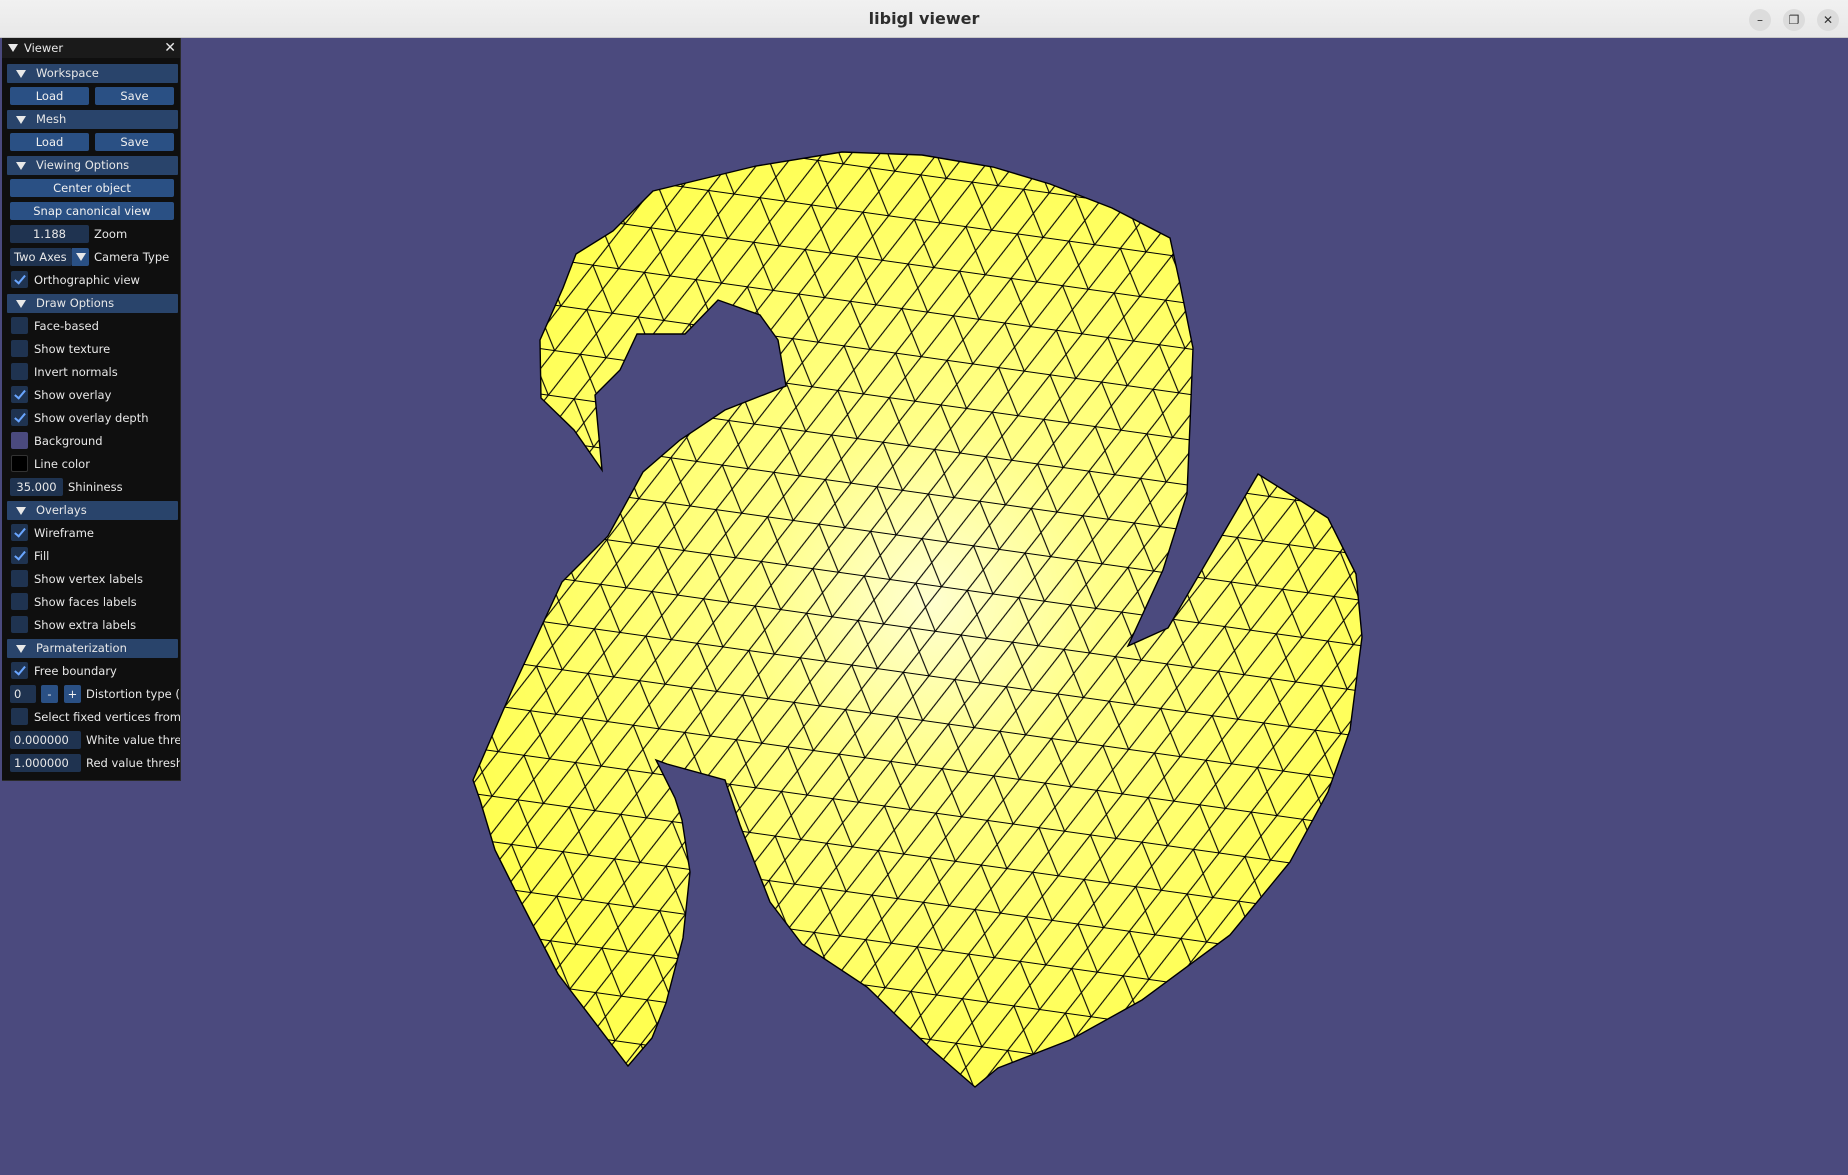  Describe the element at coordinates (85, 602) in the screenshot. I see `show-faces-labels-label: Show faces labels` at that location.